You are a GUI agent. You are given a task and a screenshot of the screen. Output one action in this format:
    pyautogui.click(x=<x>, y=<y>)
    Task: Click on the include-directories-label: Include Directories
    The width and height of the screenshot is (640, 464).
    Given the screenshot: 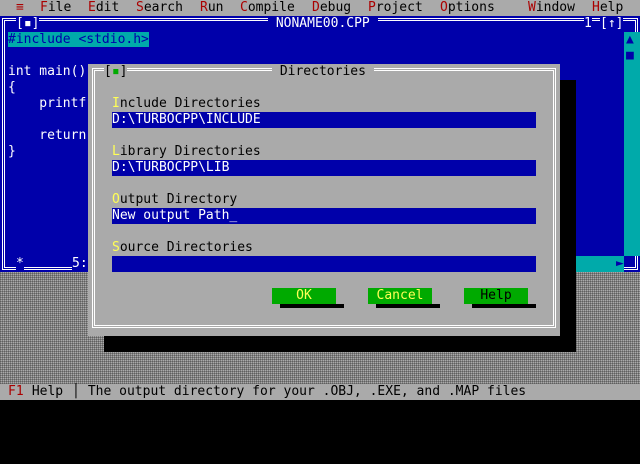 What is the action you would take?
    pyautogui.click(x=186, y=103)
    